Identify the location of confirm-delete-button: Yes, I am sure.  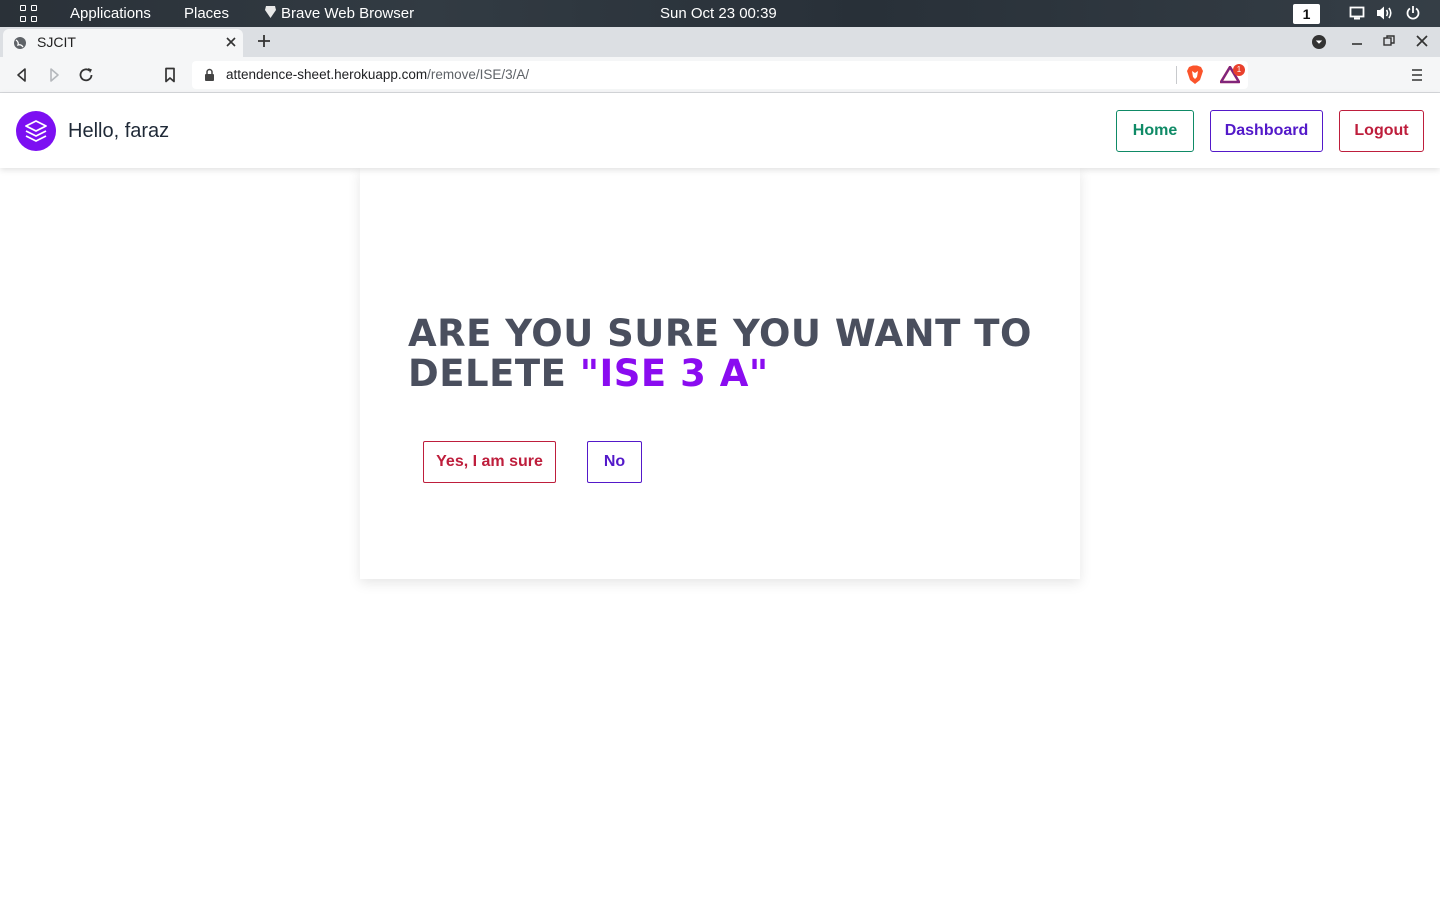
(489, 462).